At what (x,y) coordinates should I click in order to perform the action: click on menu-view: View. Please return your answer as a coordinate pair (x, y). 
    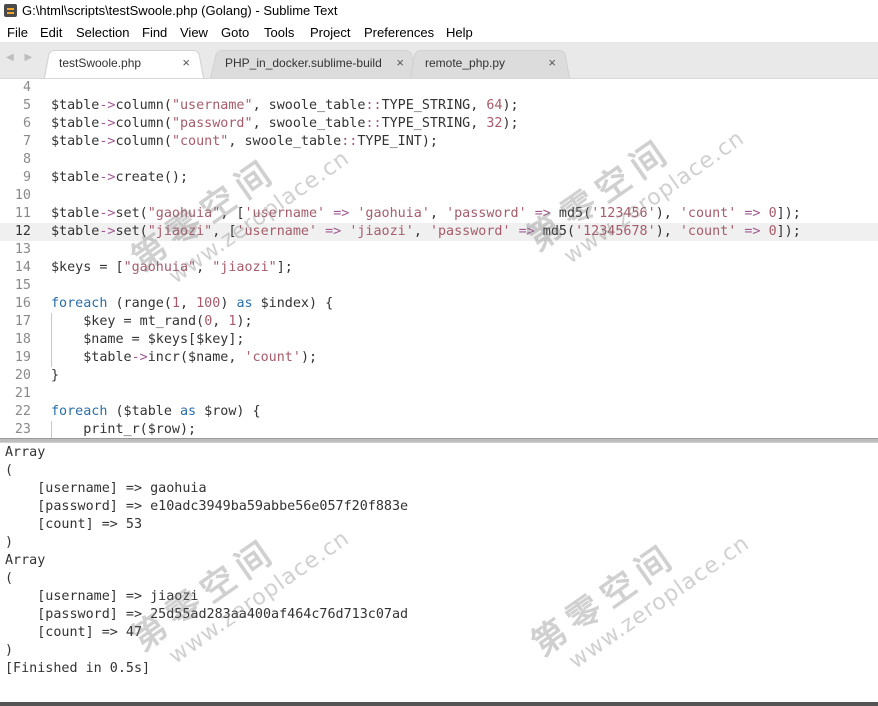
    Looking at the image, I should click on (194, 32).